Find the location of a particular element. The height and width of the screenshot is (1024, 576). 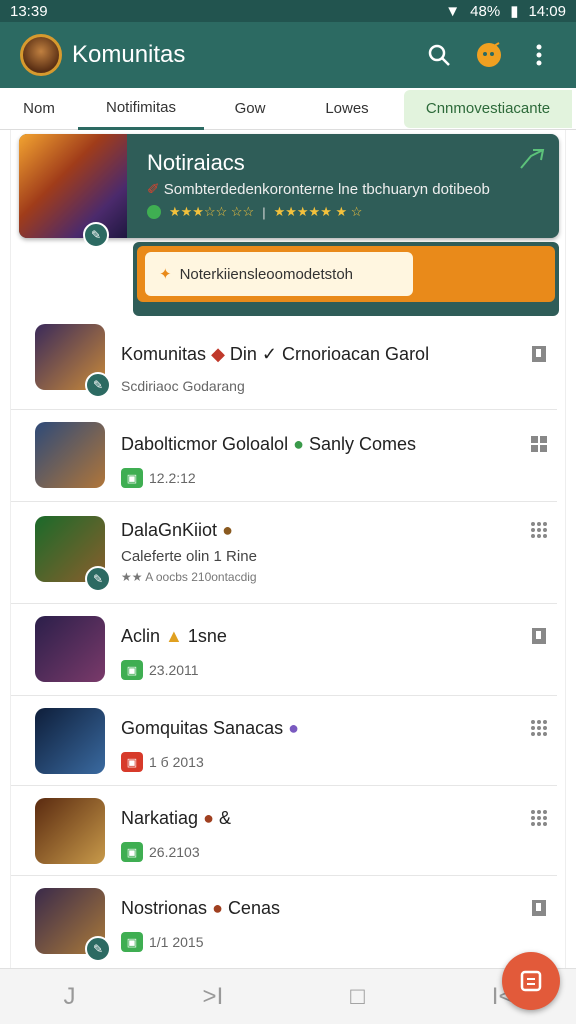

list-item: Gomquitas Sanacas ● ▣ 1 б 2013 is located at coordinates (284, 741).